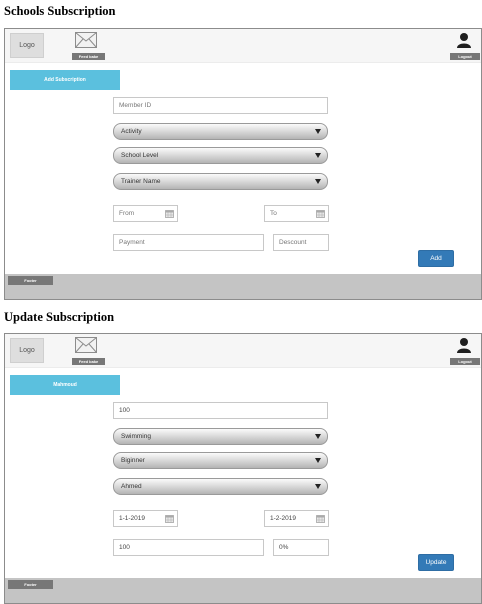 This screenshot has width=482, height=604. I want to click on from-date-value: 1-1-2019, so click(132, 518).